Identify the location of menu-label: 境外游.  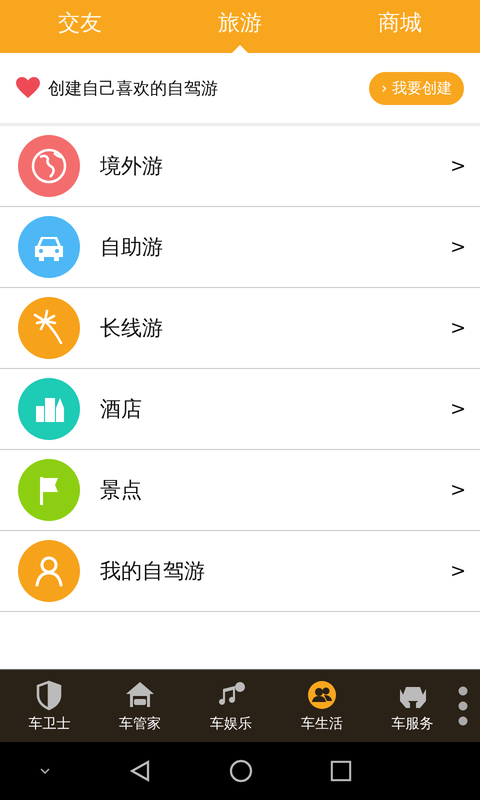
(132, 166).